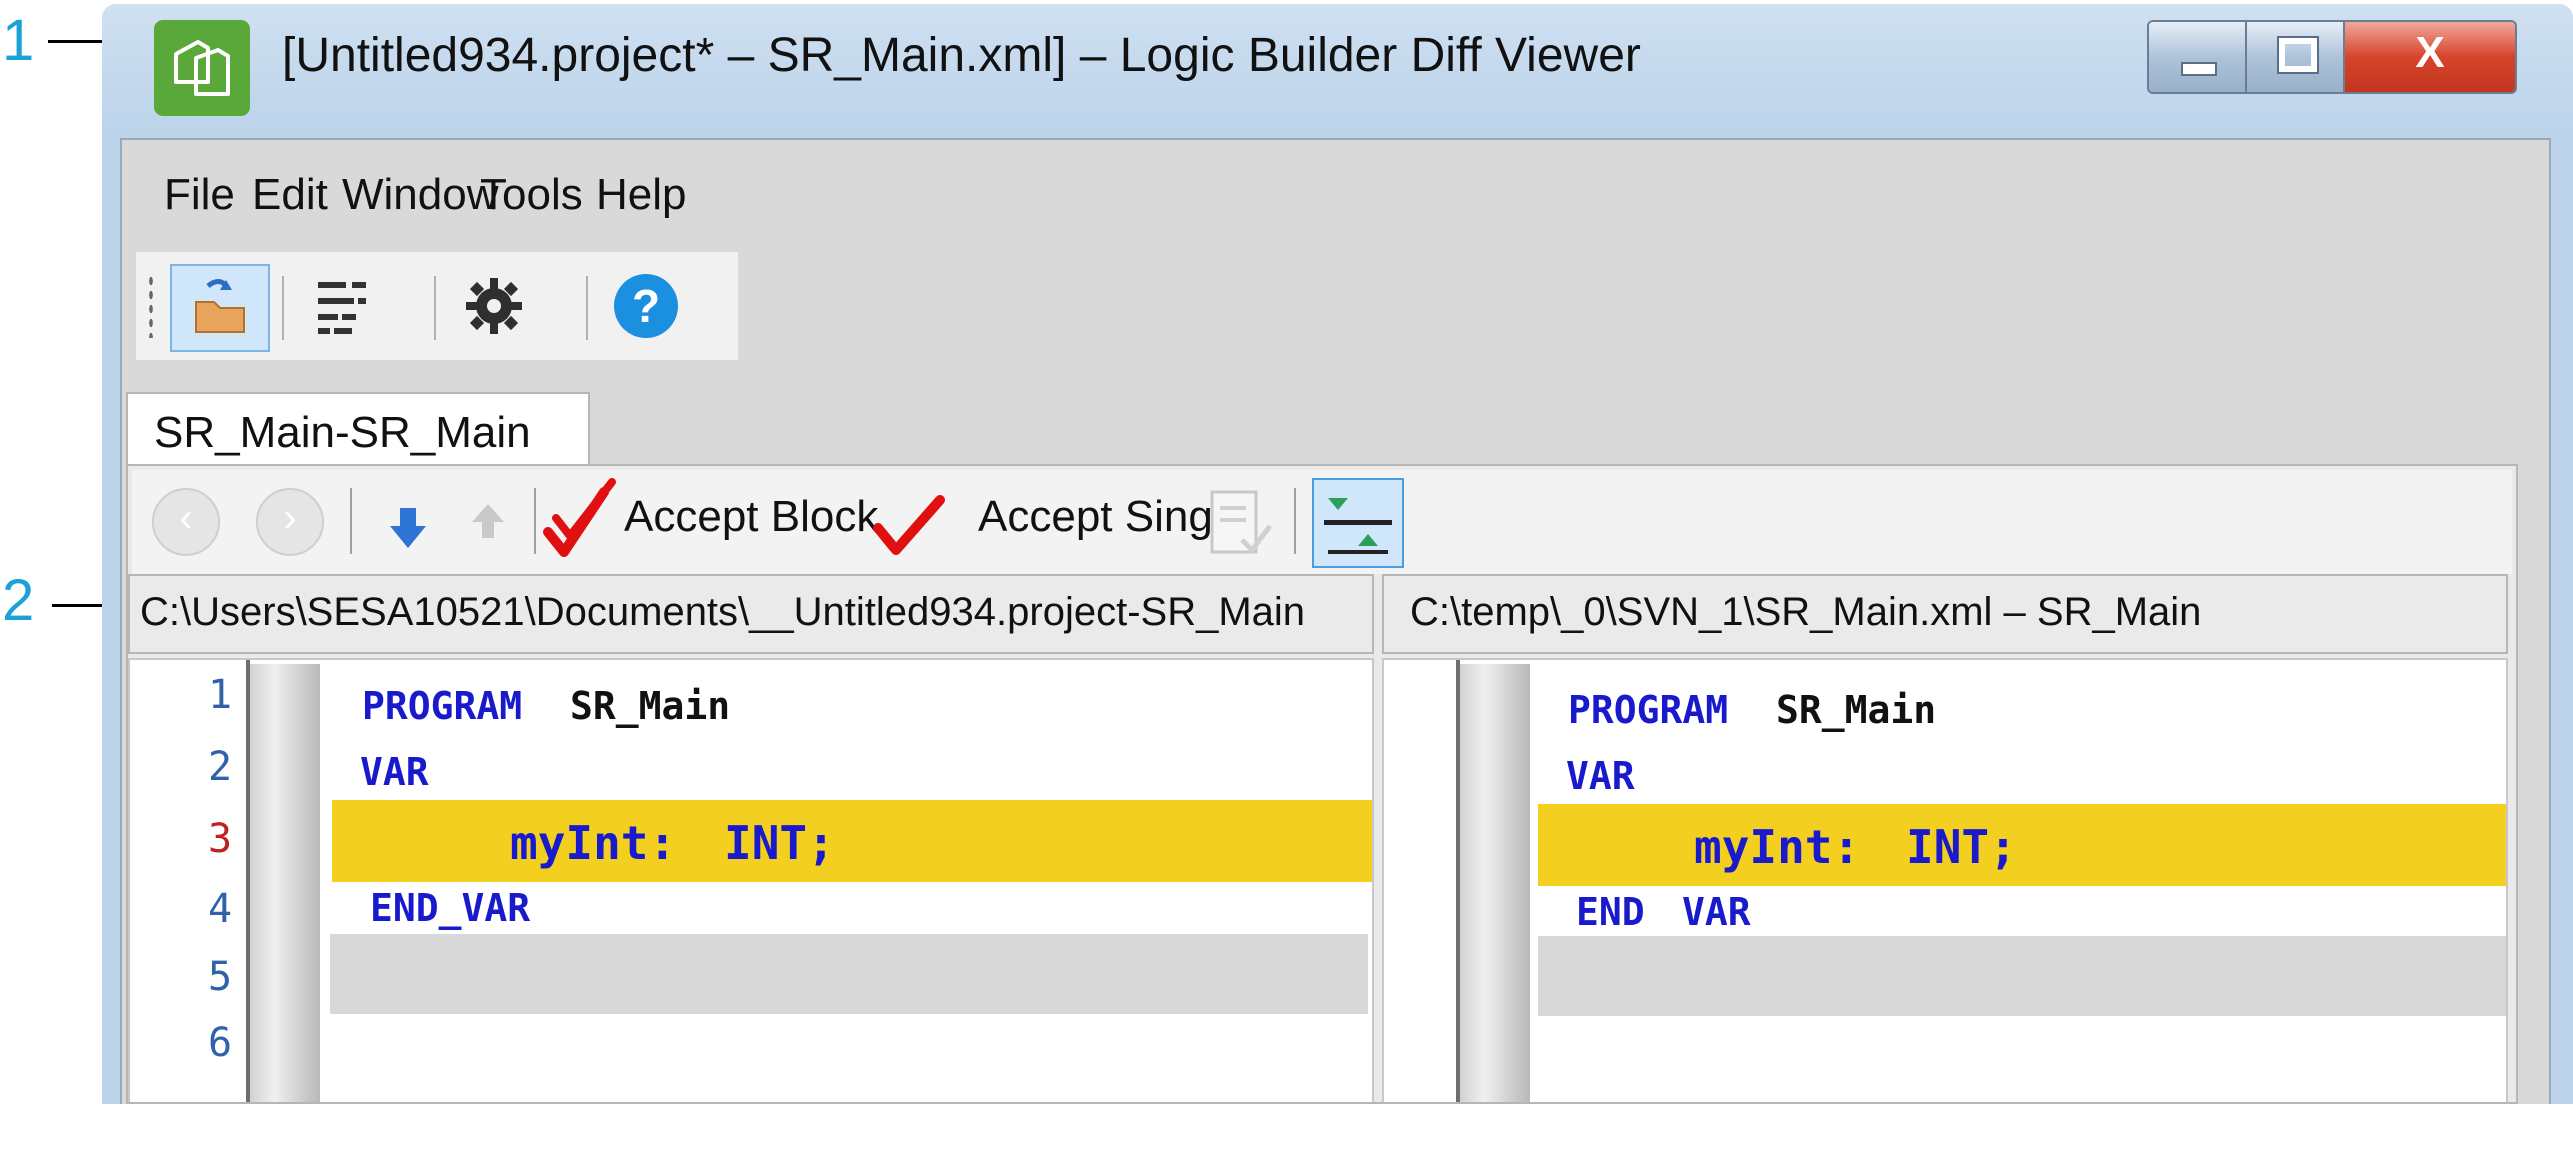 Image resolution: width=2573 pixels, height=1163 pixels. Describe the element at coordinates (342, 432) in the screenshot. I see `tab-label: SR_Main-SR_Main` at that location.